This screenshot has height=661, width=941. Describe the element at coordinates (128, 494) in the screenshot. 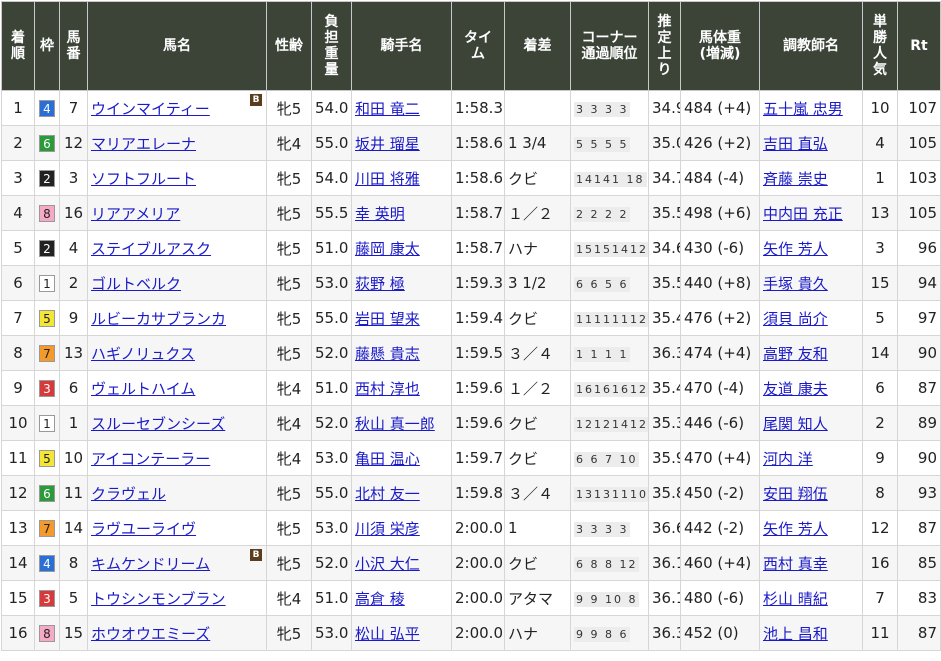

I see `horse-name-link: クラヴェル` at that location.